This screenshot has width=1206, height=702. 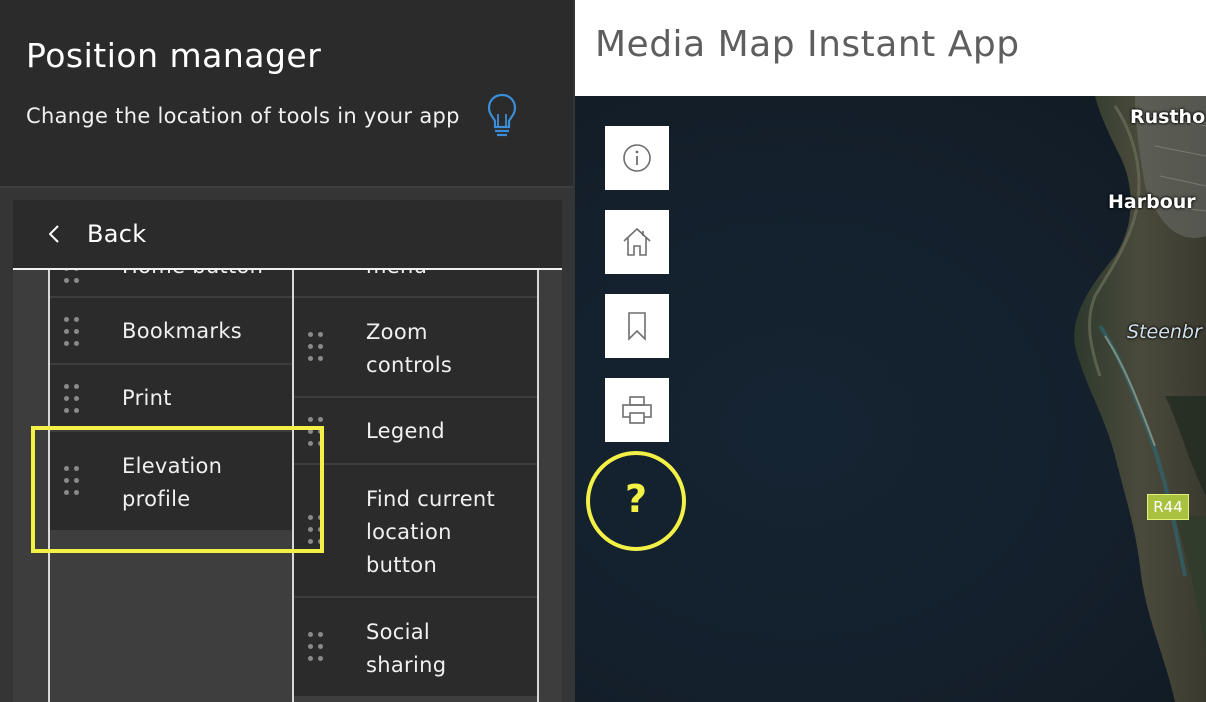 What do you see at coordinates (287, 235) in the screenshot?
I see `back-button: Back` at bounding box center [287, 235].